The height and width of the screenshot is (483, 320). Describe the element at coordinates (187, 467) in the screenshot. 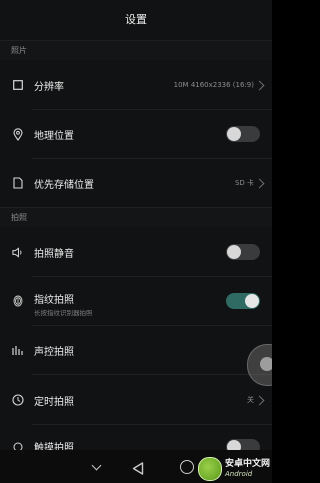

I see `home-circle-icon` at that location.